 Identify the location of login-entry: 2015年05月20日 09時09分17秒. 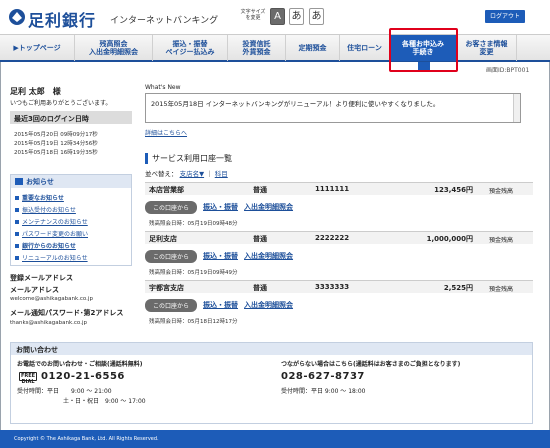
(56, 135).